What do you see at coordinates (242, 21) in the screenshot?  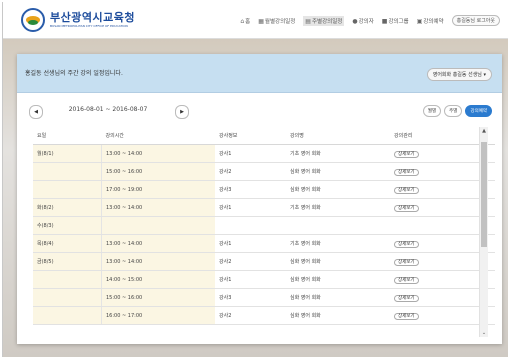 I see `home-icon: ⌂` at bounding box center [242, 21].